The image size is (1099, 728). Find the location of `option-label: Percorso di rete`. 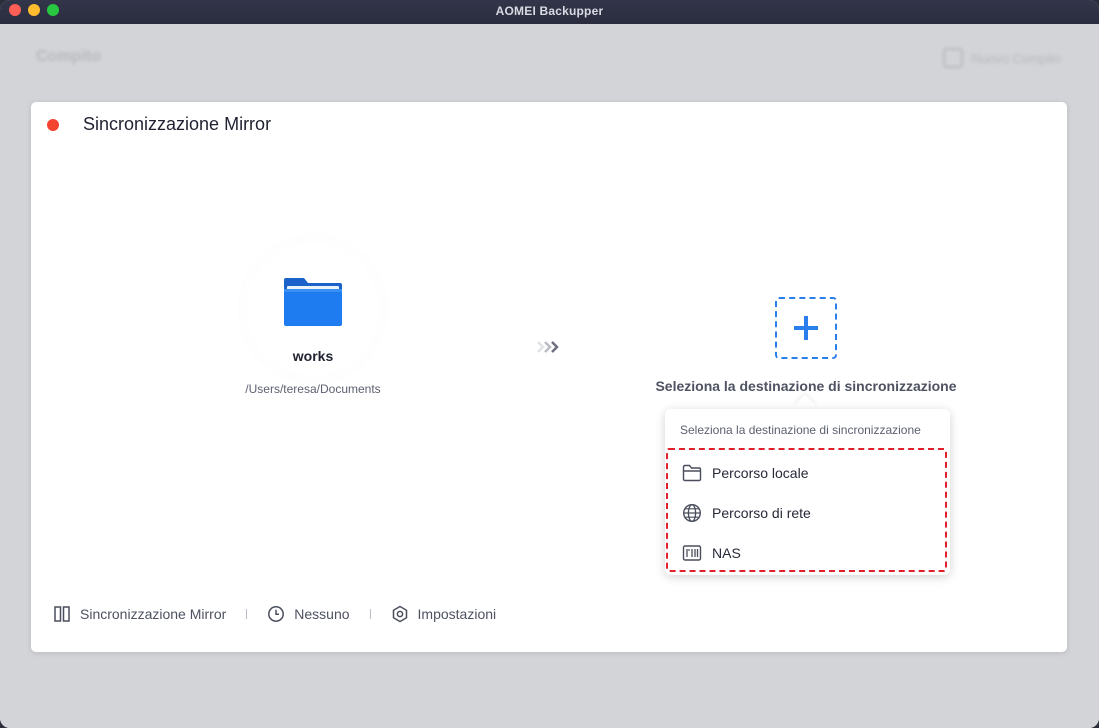

option-label: Percorso di rete is located at coordinates (761, 513).